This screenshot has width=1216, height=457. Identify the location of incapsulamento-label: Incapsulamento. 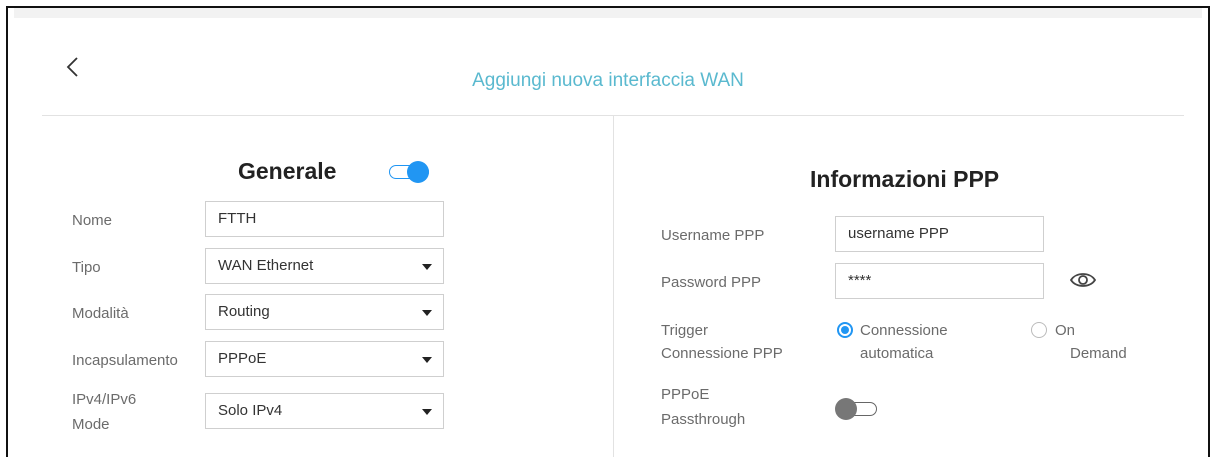
(125, 360).